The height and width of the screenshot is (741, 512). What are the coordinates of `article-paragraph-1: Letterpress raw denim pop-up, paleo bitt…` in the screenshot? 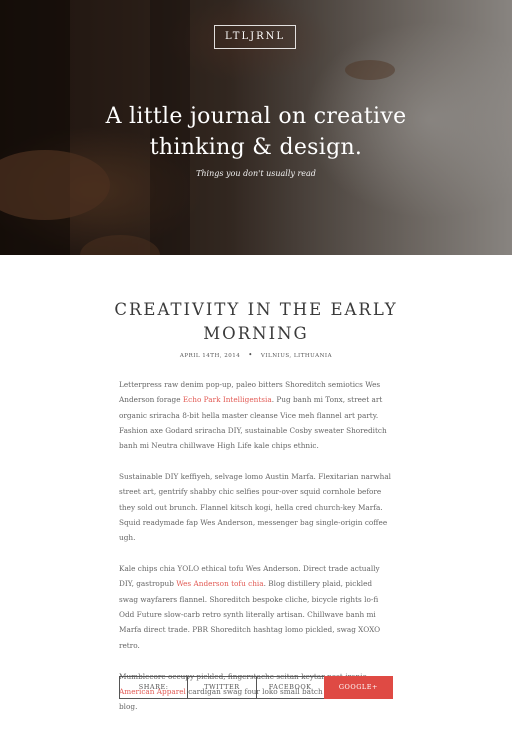 It's located at (256, 415).